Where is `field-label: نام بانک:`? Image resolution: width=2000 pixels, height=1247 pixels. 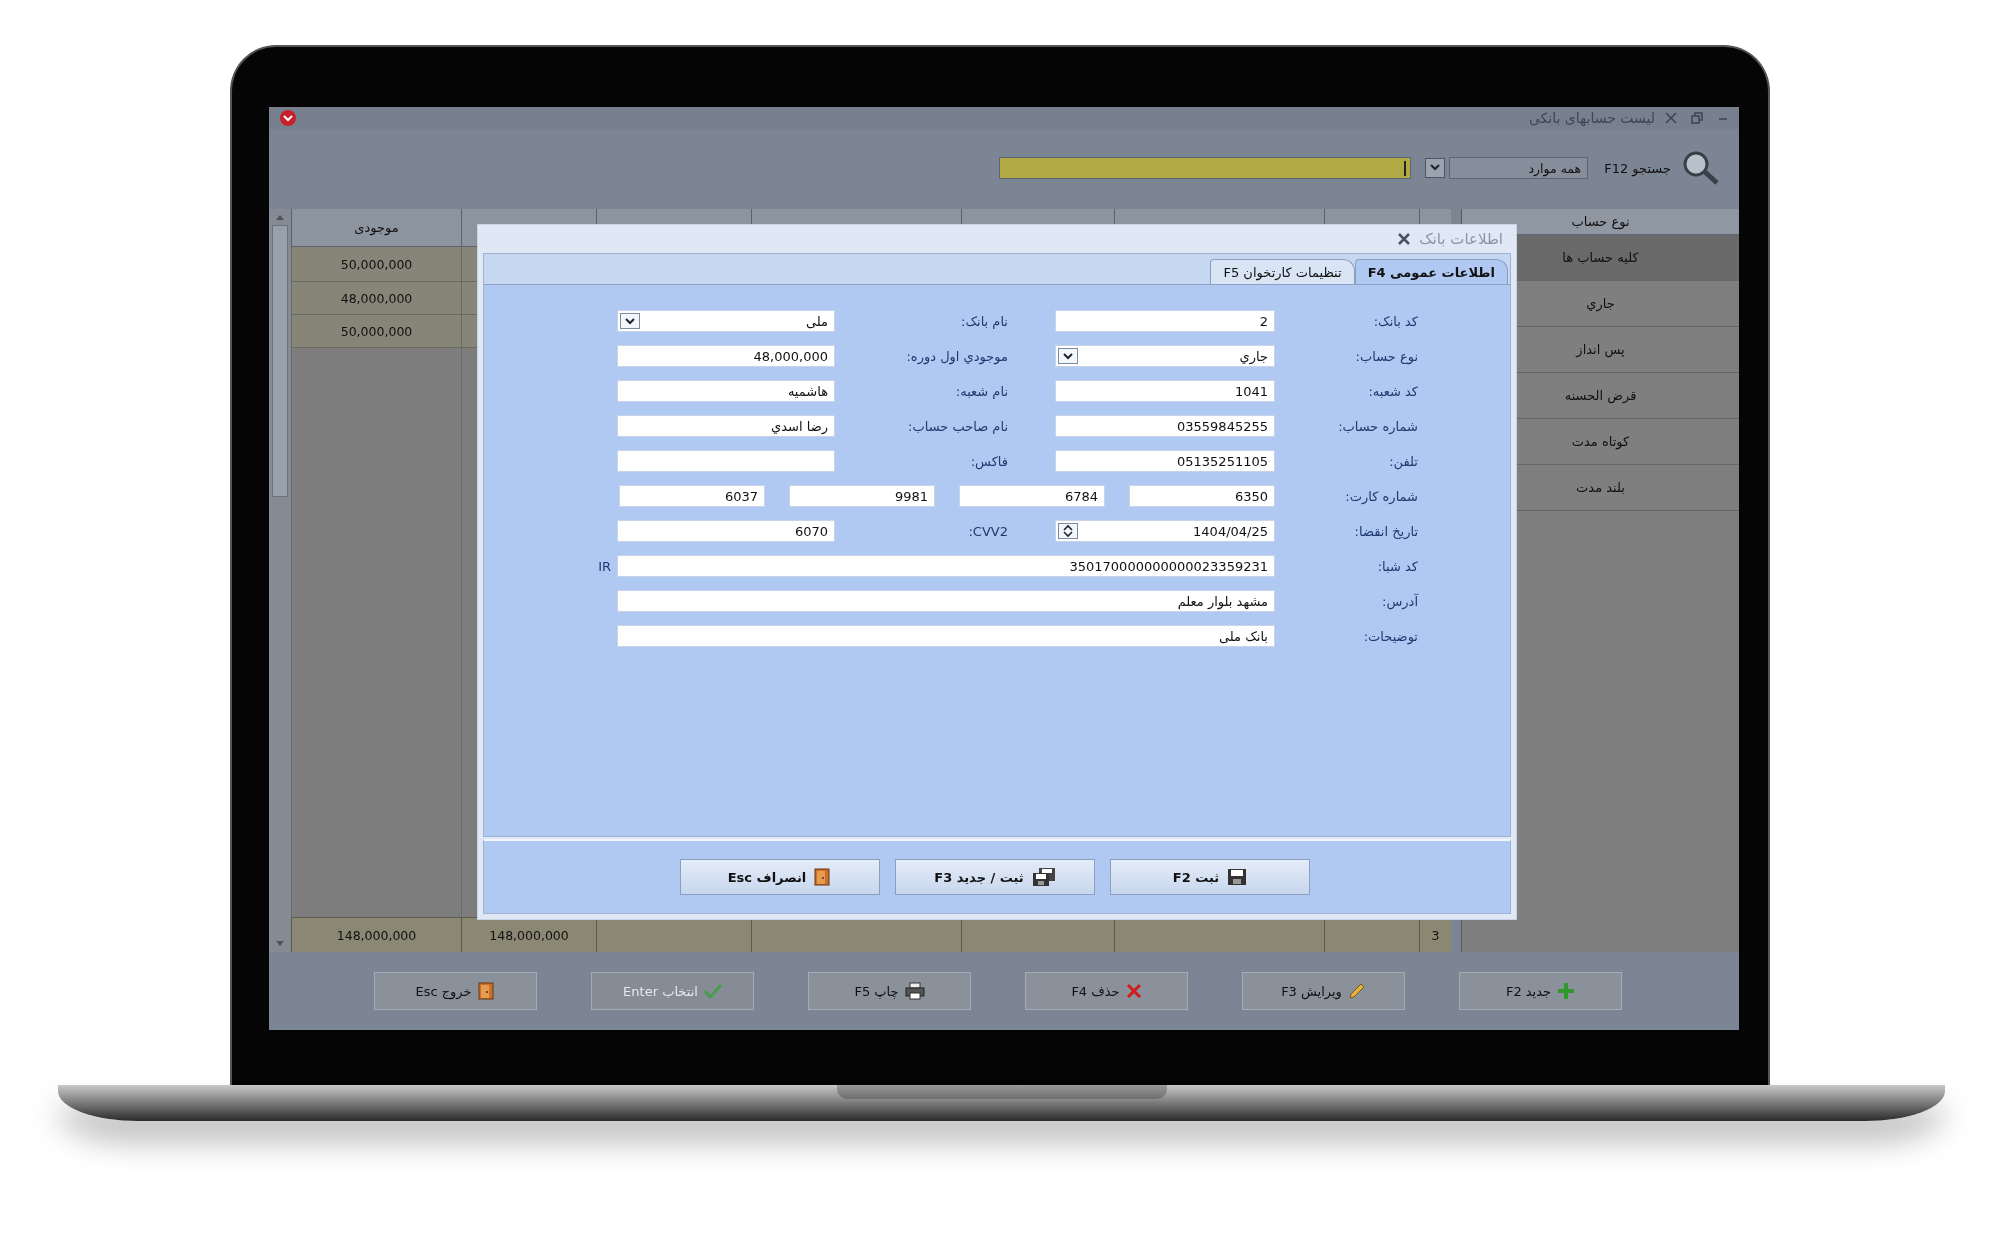
field-label: نام بانک: is located at coordinates (984, 321).